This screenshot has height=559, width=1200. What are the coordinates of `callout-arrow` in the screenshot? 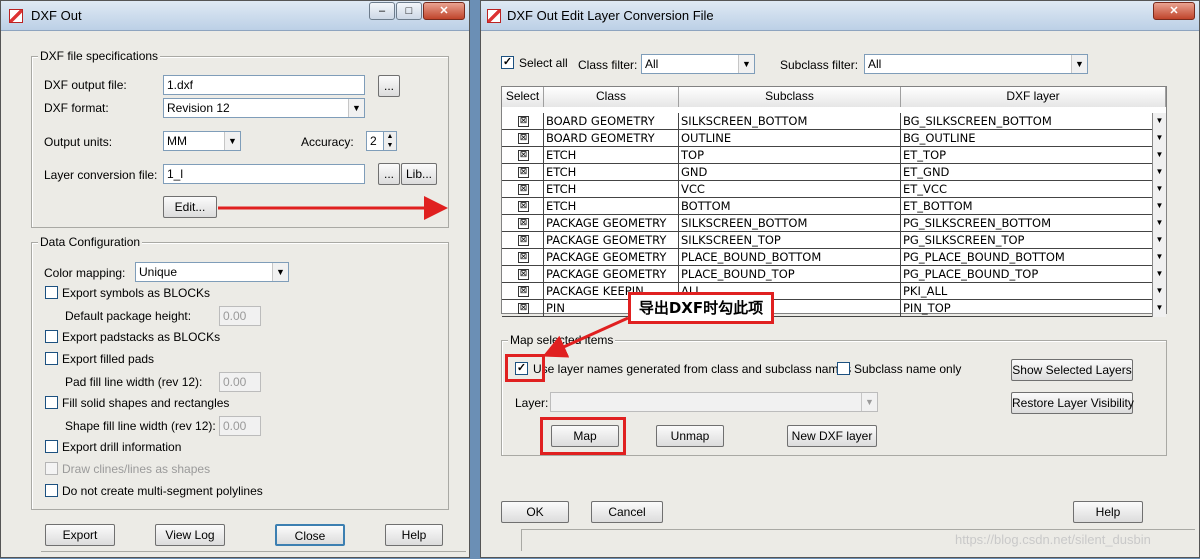 It's located at (585, 337).